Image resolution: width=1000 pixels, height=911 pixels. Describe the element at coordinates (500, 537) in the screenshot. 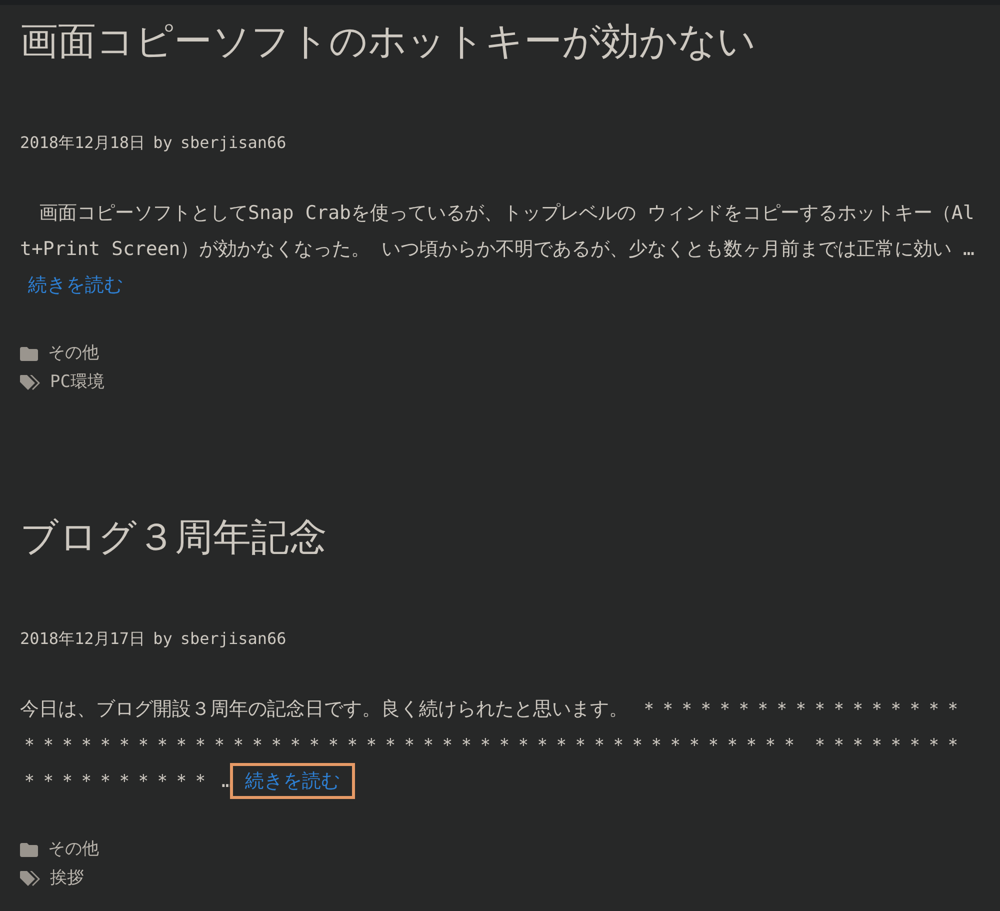

I see `post-title: ブログ３周年記念` at that location.